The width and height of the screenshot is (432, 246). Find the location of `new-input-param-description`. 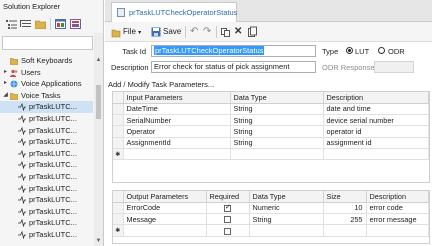

new-input-param-description is located at coordinates (376, 154).